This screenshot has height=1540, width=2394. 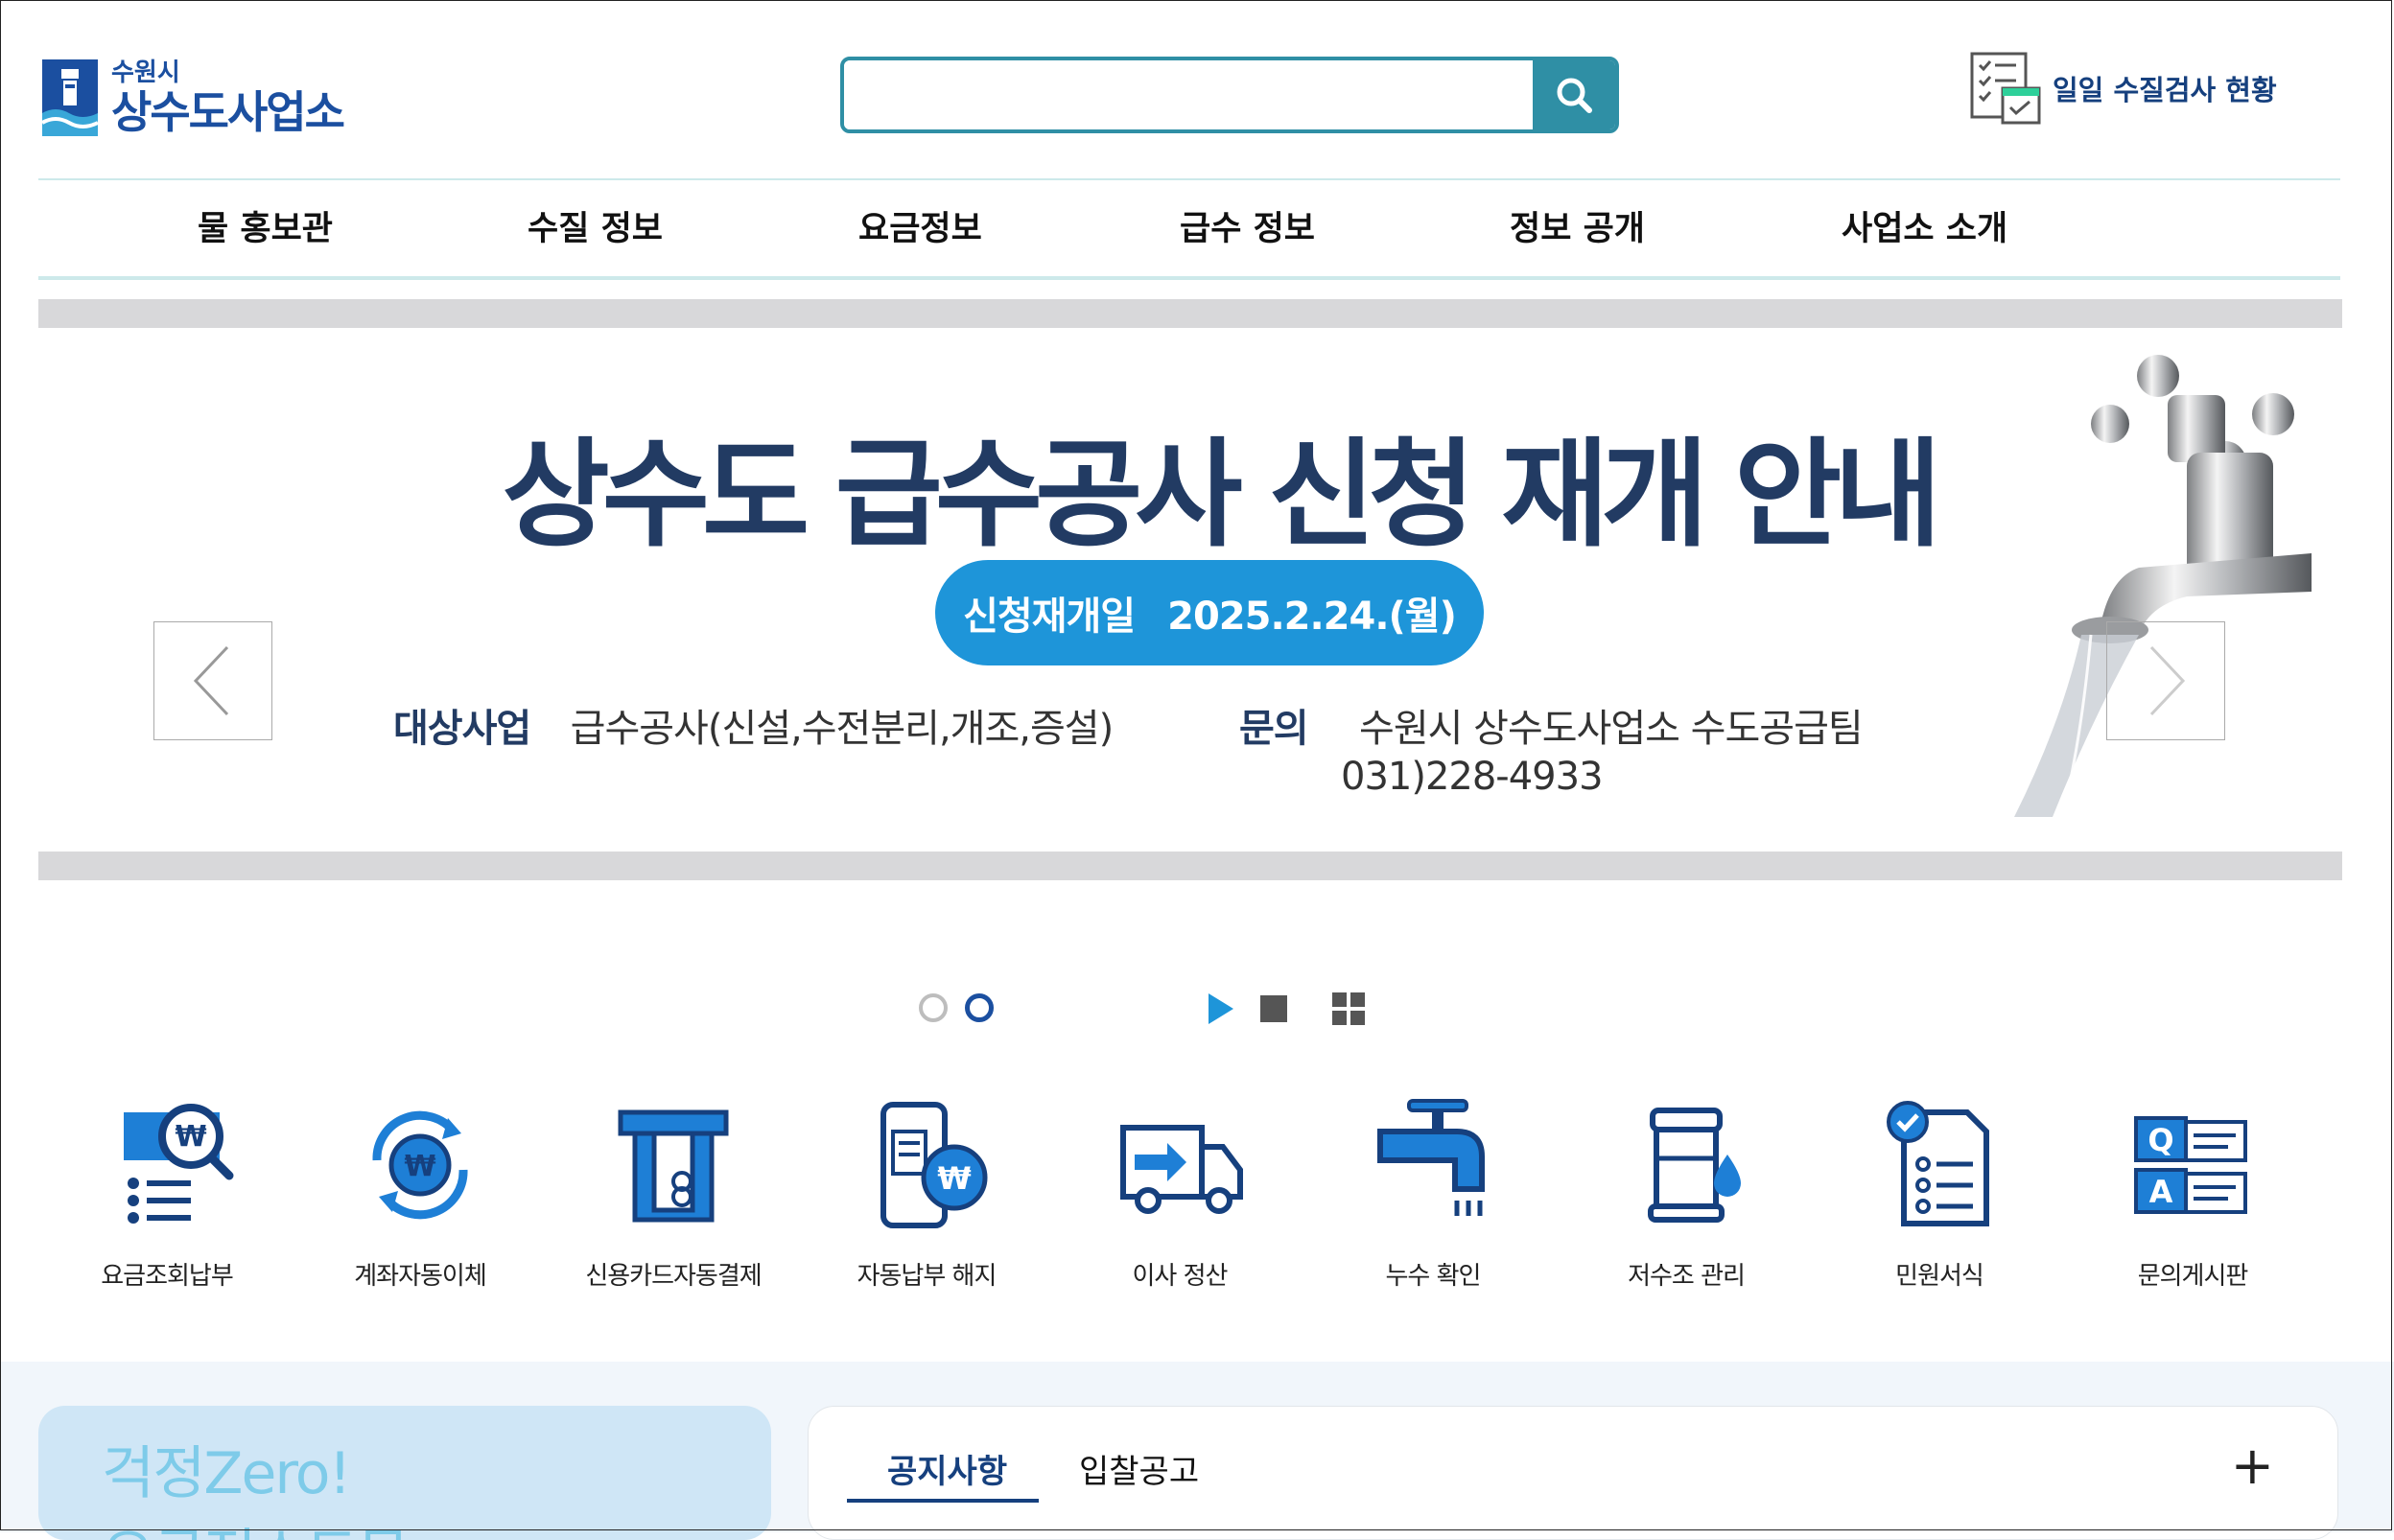 I want to click on banner-inquiry: 문의 수원시 상수도사업소 수도공급팀, so click(x=1551, y=725).